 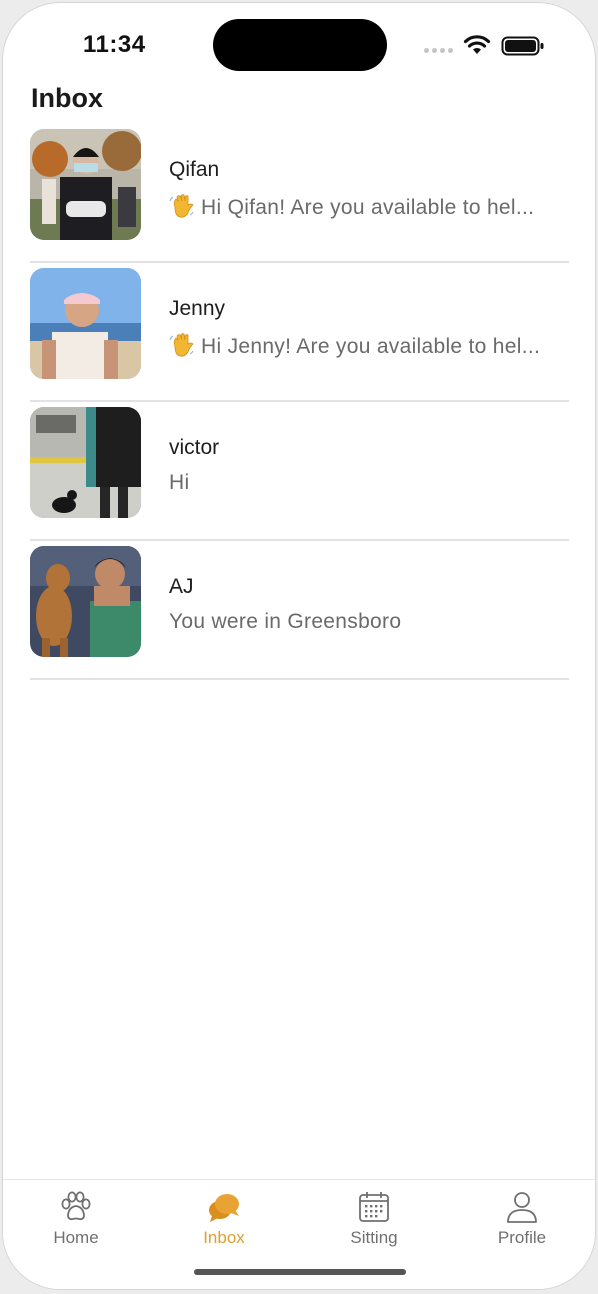 What do you see at coordinates (67, 98) in the screenshot?
I see `page-title: Inbox` at bounding box center [67, 98].